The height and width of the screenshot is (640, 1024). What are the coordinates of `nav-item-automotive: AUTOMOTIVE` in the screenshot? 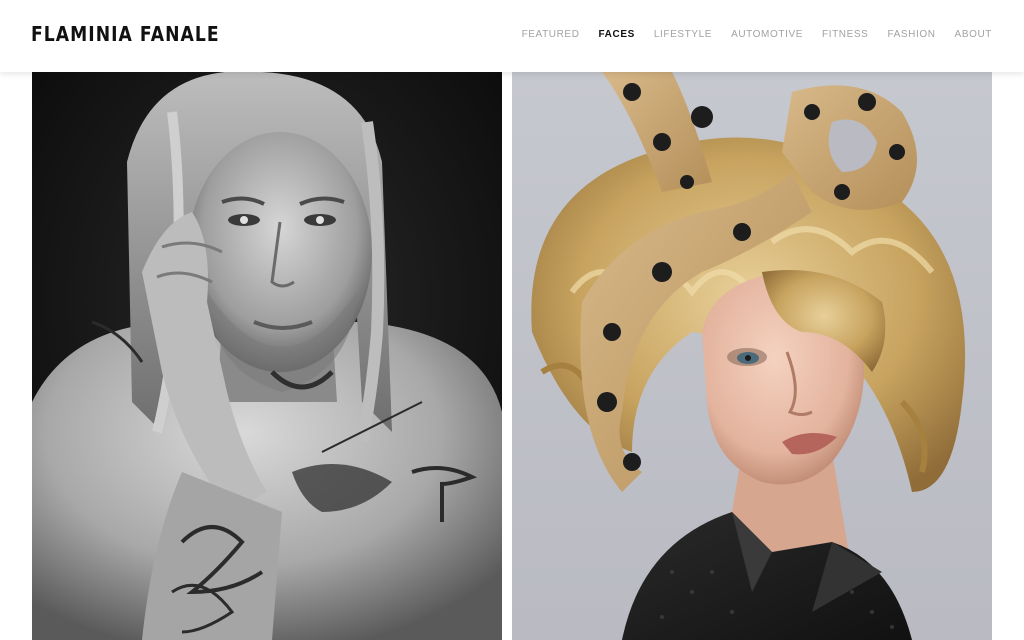 It's located at (767, 34).